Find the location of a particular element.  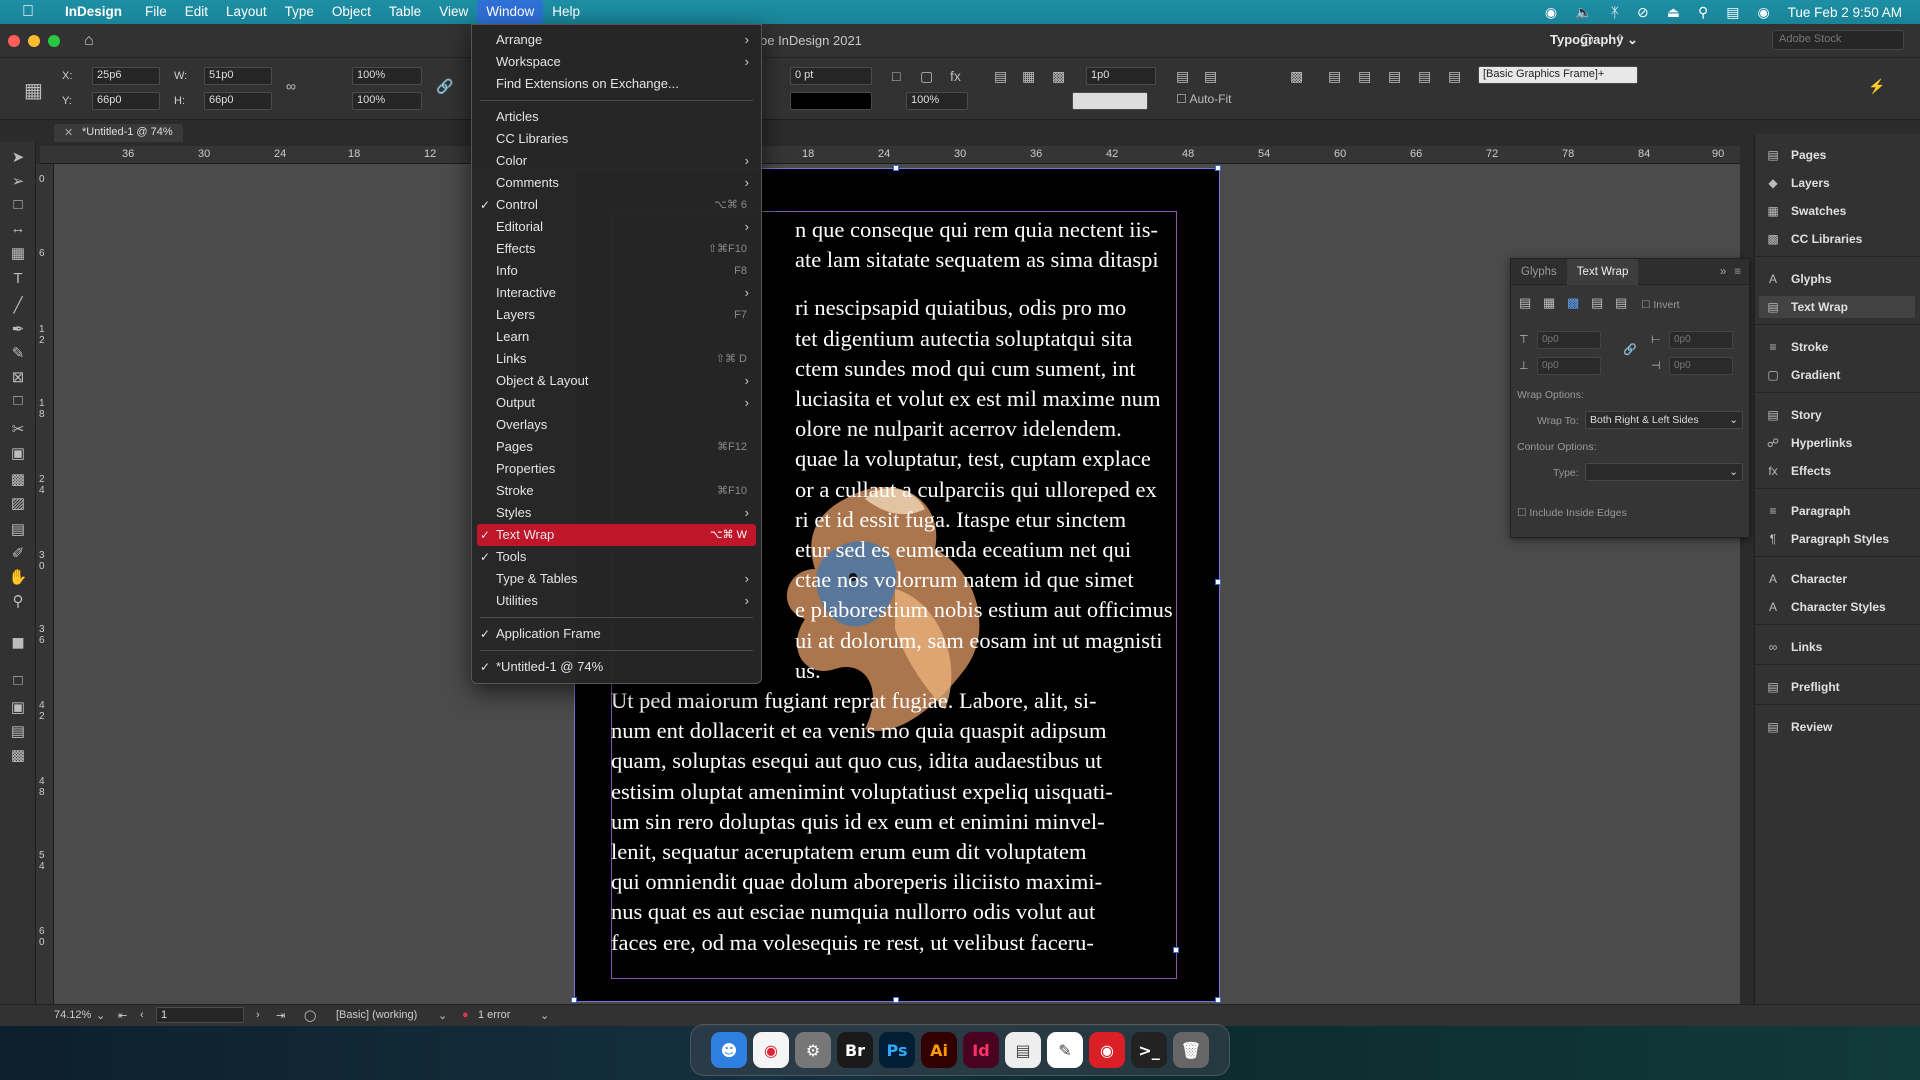

panel-gradient: ▢ Gradient is located at coordinates (1802, 375).